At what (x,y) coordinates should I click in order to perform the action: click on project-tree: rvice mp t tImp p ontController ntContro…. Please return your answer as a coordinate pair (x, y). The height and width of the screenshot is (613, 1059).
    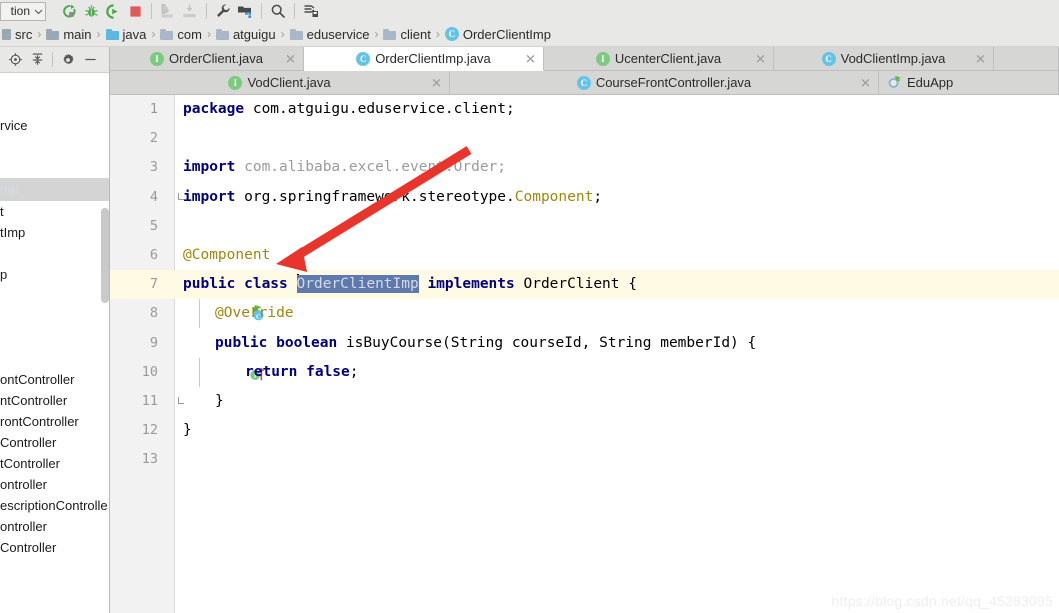
    Looking at the image, I should click on (54, 342).